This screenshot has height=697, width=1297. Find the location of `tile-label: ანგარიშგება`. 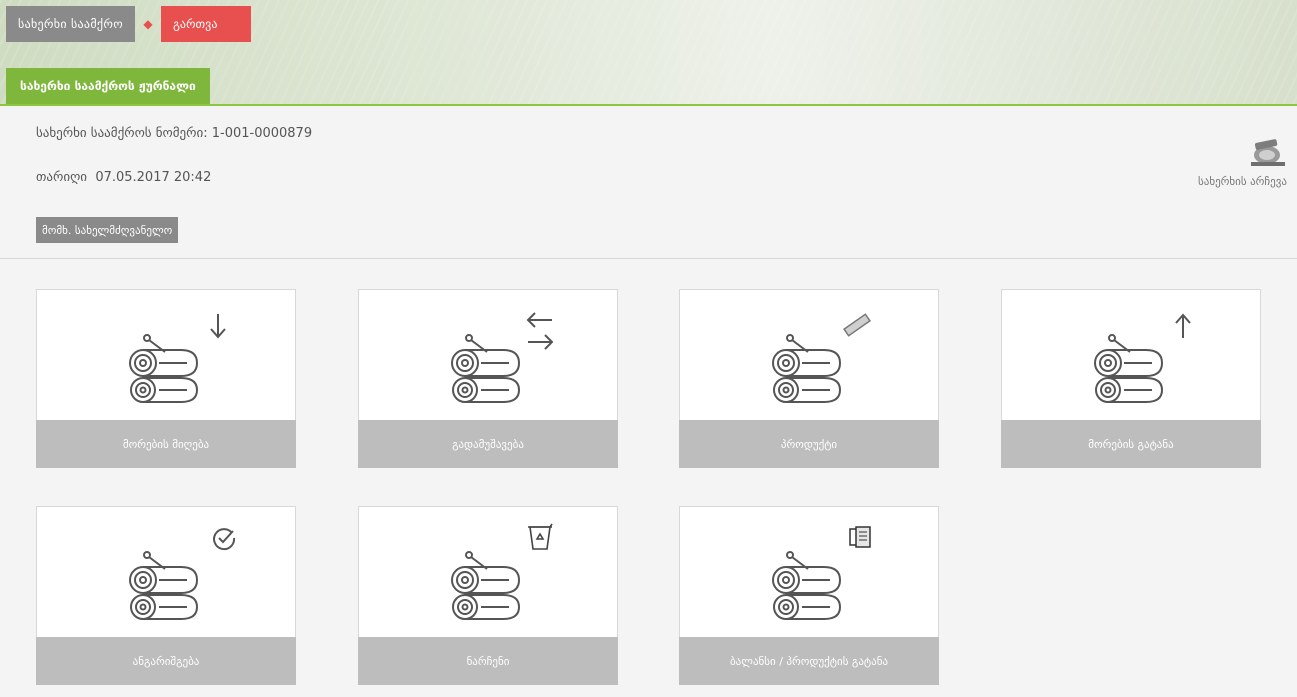

tile-label: ანგარიშგება is located at coordinates (166, 661).